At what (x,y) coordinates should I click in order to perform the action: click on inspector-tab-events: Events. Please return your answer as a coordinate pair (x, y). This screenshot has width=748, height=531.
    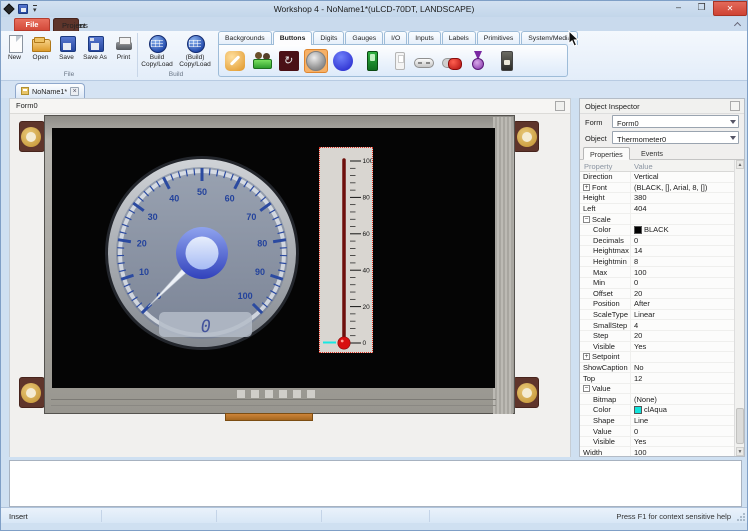
    Looking at the image, I should click on (652, 153).